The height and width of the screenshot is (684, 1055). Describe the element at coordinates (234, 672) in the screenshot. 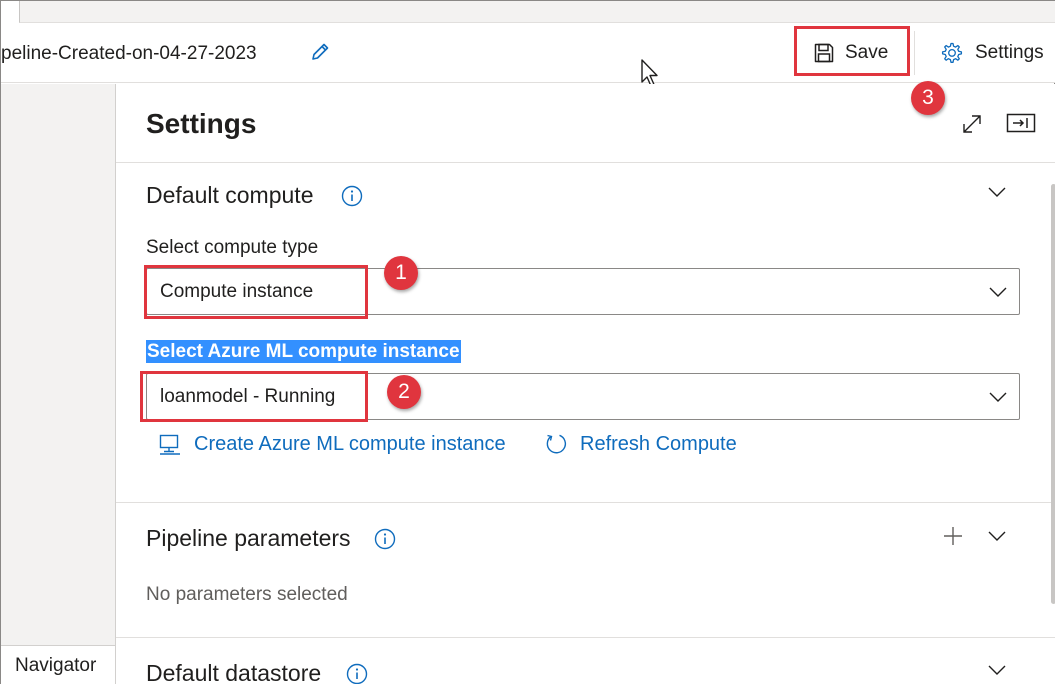

I see `default-datastore-title: Default datastore` at that location.